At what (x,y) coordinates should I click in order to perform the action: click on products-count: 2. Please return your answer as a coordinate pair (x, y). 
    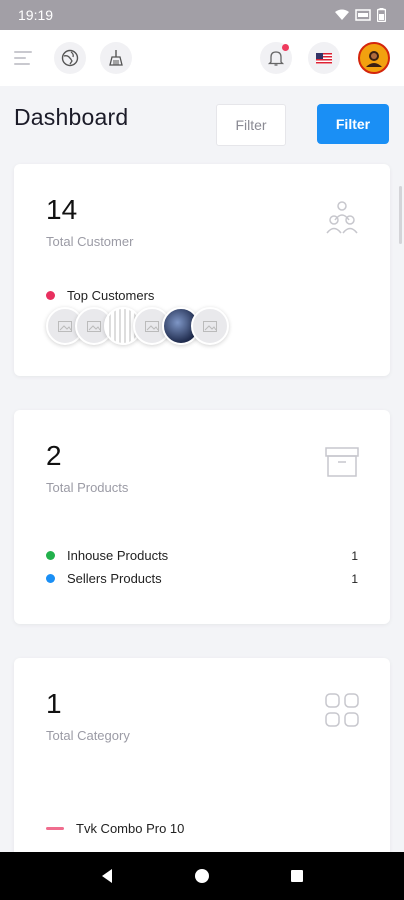
    Looking at the image, I should click on (54, 455).